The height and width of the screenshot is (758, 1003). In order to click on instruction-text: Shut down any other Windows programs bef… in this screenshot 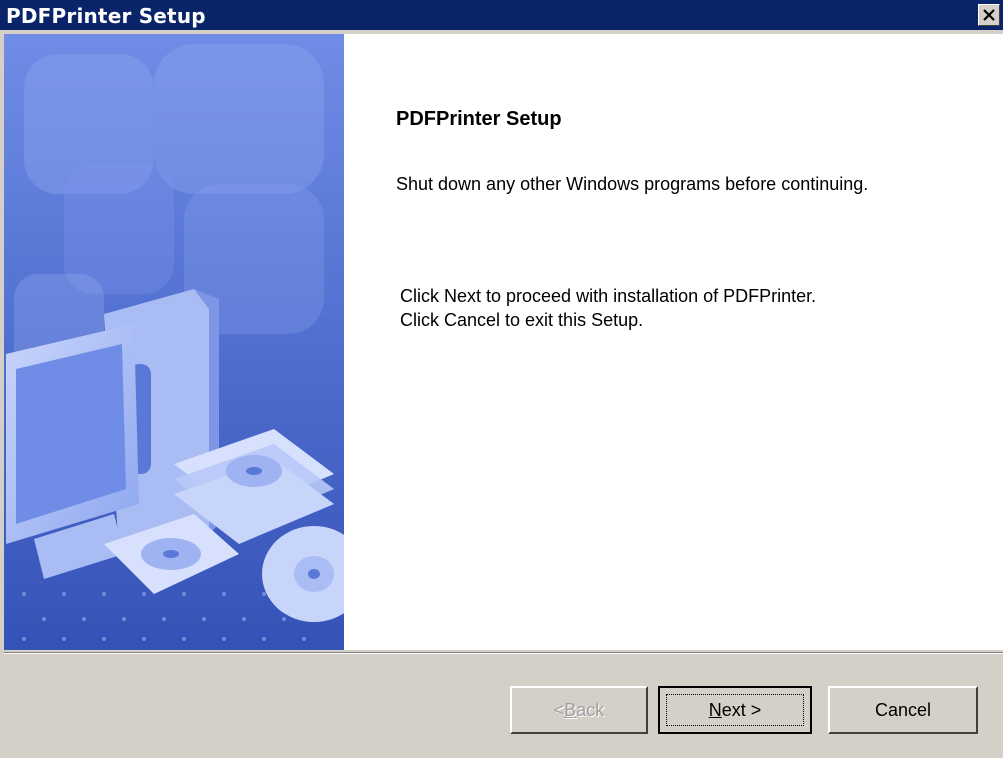, I will do `click(632, 184)`.